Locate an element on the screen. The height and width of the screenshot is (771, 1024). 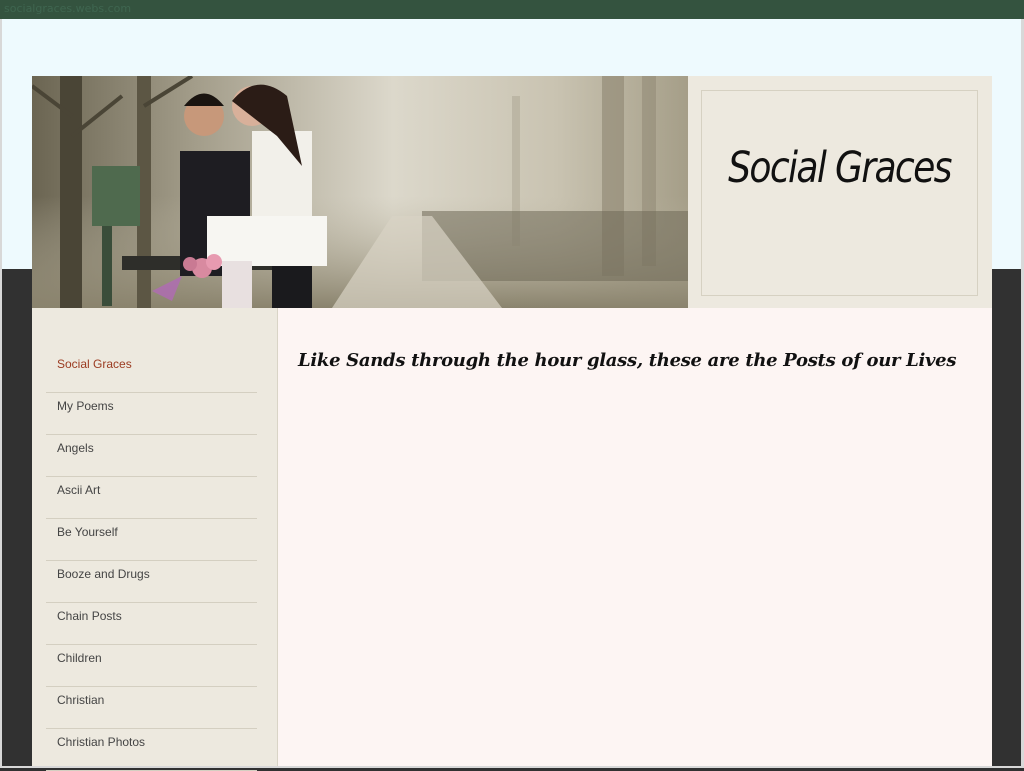
status-text: socialgraces.webs.com is located at coordinates (68, 8).